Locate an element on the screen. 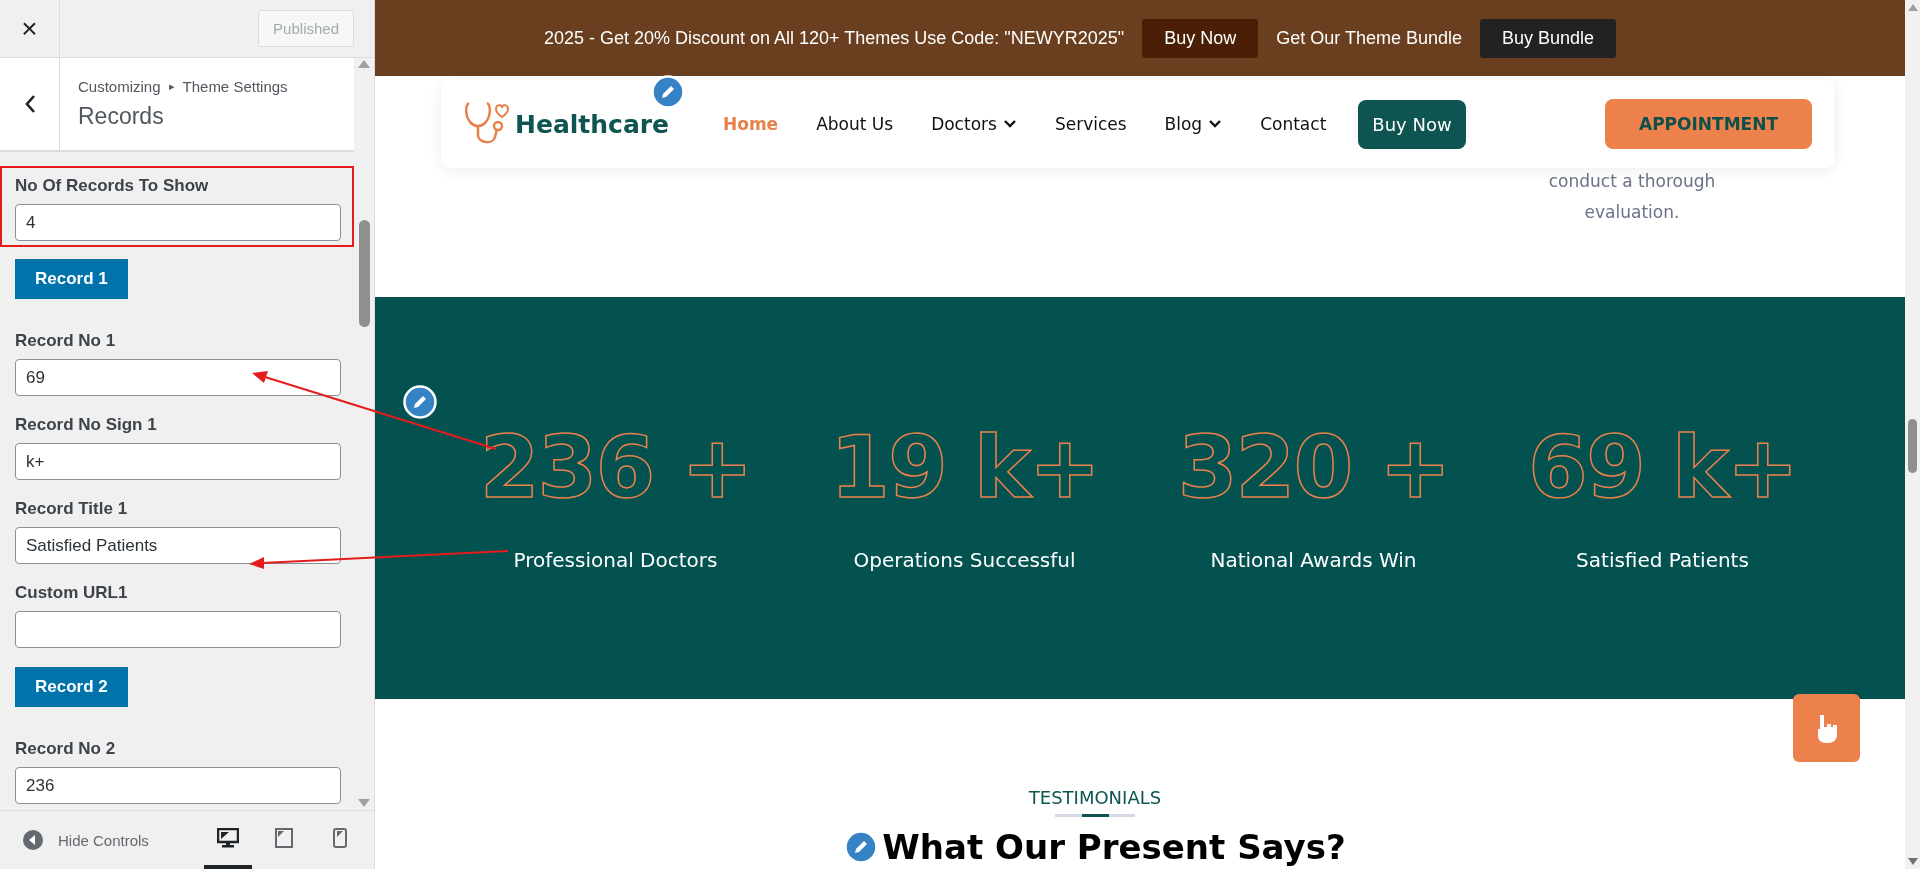  tablet-icon is located at coordinates (284, 838).